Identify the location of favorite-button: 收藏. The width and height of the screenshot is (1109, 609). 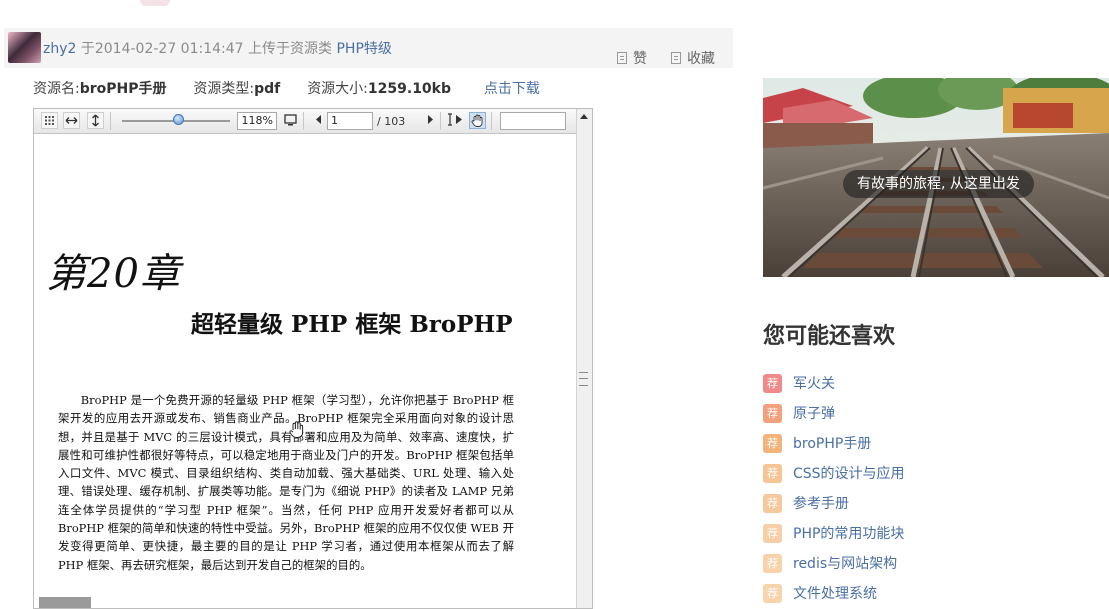
(693, 58).